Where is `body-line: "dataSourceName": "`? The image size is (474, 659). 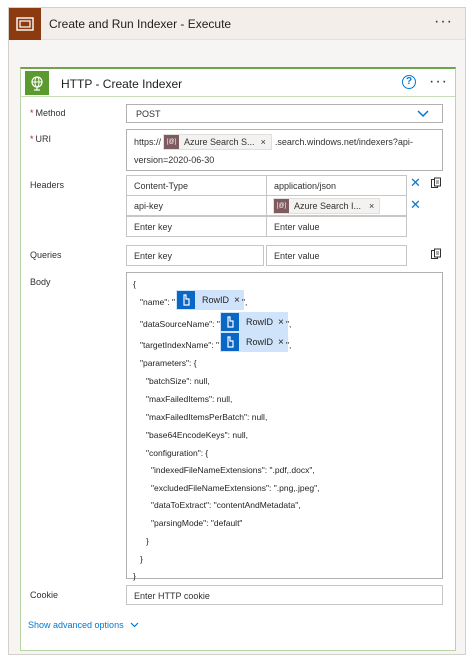 body-line: "dataSourceName": " is located at coordinates (180, 324).